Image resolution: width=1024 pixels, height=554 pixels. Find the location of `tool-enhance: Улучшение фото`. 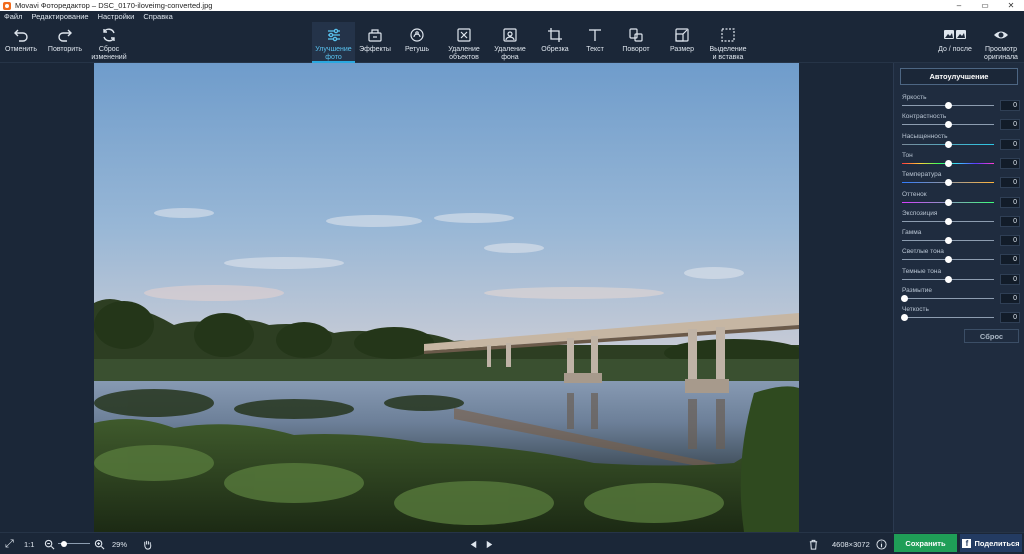

tool-enhance: Улучшение фото is located at coordinates (333, 42).